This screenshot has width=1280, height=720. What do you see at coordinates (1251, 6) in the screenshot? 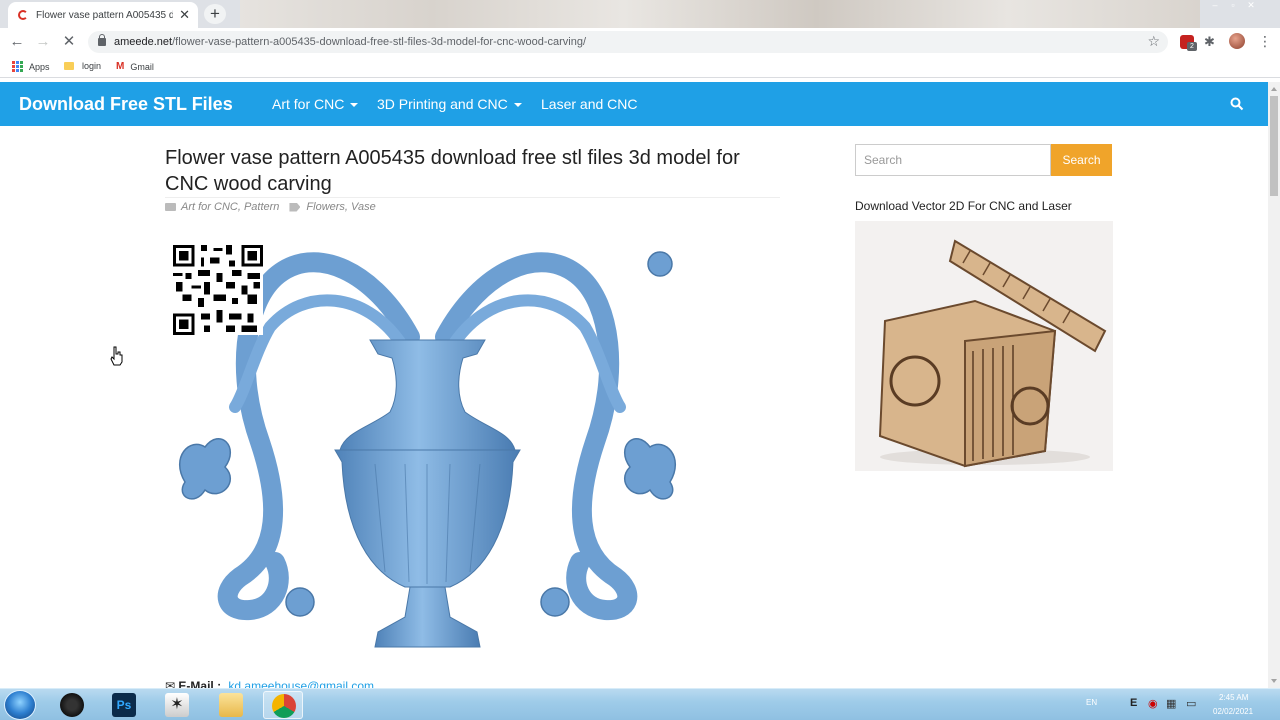
I see `close-window-icon: ✕` at bounding box center [1251, 6].